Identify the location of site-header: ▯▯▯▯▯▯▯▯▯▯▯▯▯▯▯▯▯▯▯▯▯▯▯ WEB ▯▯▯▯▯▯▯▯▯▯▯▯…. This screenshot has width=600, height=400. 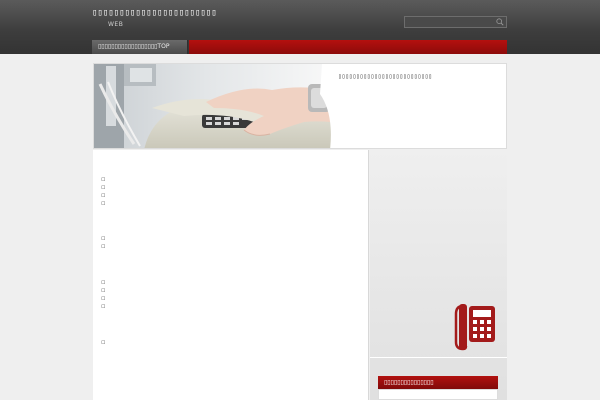
(300, 27).